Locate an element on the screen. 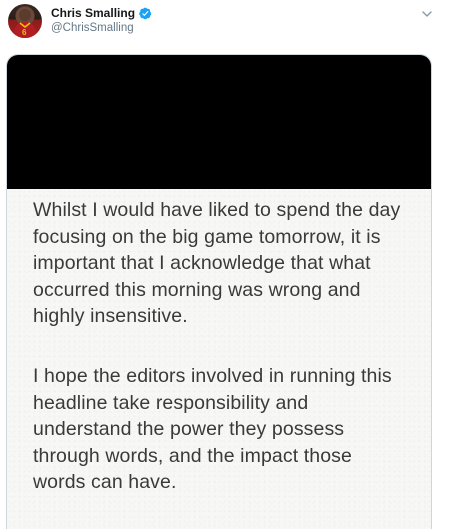  handle: @ChrisSmalling is located at coordinates (101, 28).